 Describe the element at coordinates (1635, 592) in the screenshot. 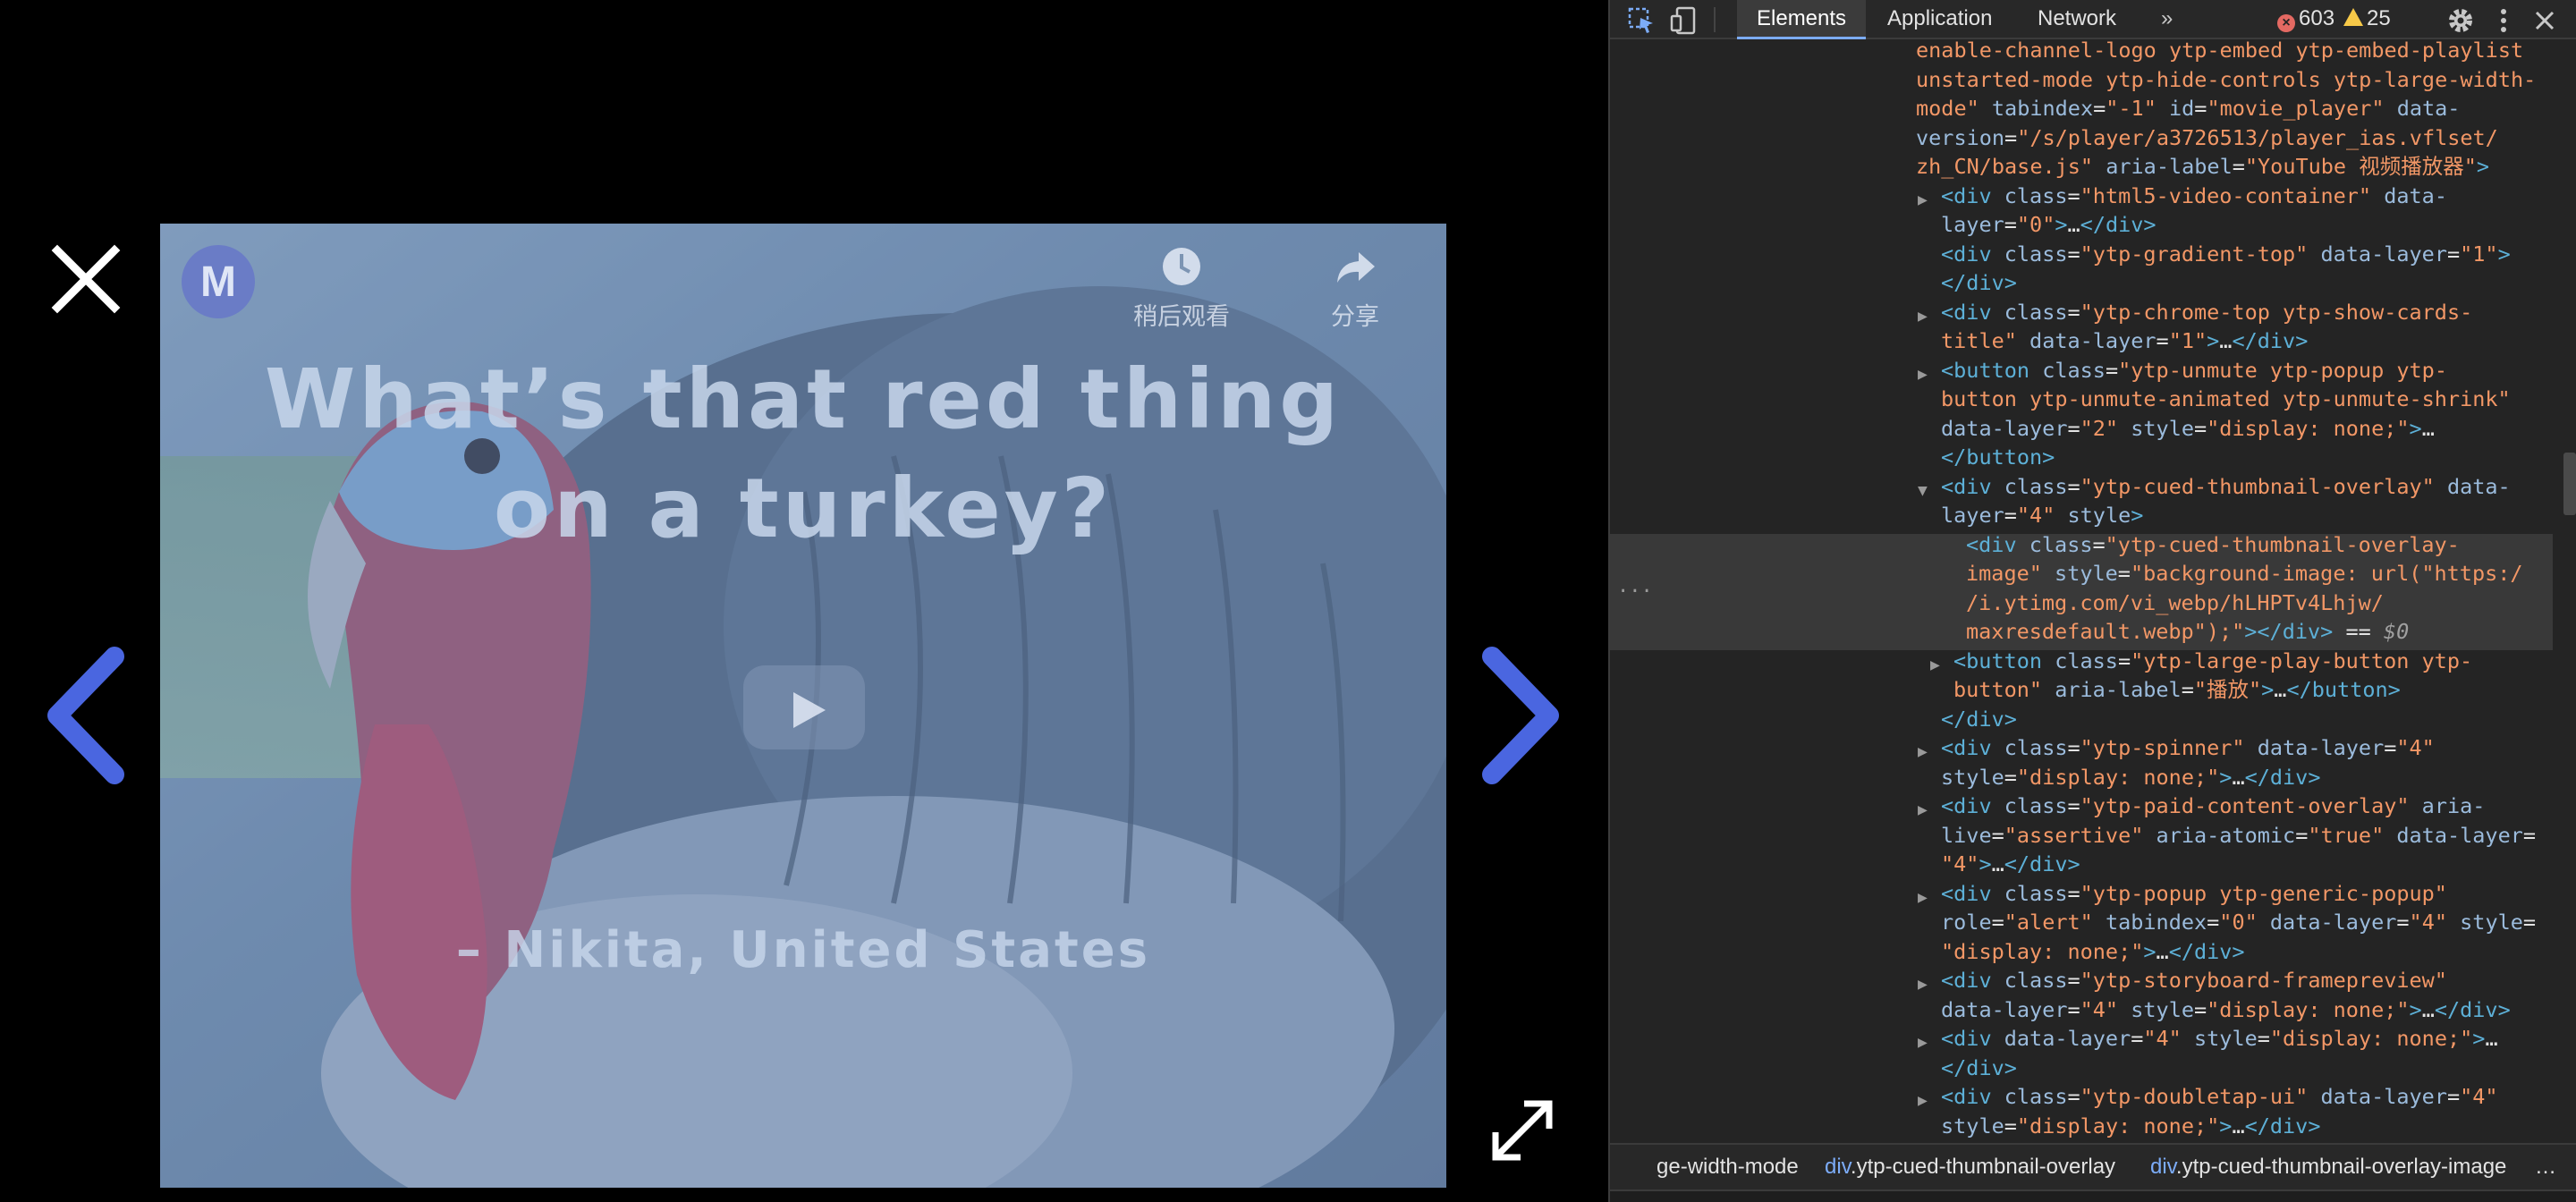

I see `node-actions-dots: ···` at that location.